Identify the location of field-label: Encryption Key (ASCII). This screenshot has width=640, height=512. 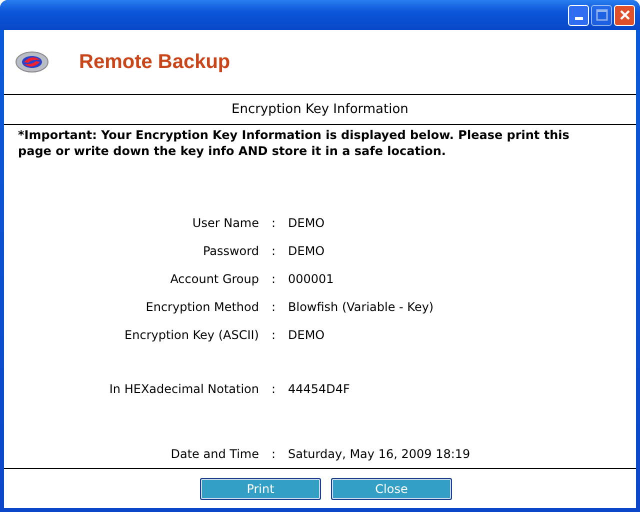
(191, 335).